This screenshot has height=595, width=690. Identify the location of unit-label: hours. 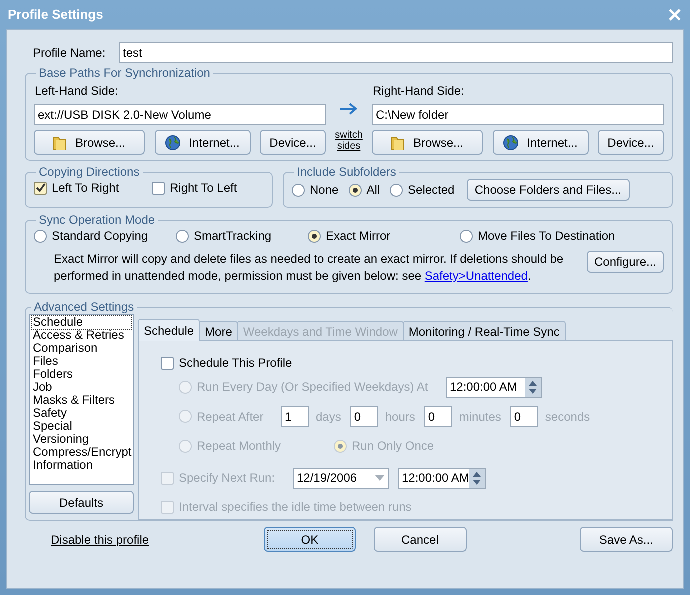
(400, 417).